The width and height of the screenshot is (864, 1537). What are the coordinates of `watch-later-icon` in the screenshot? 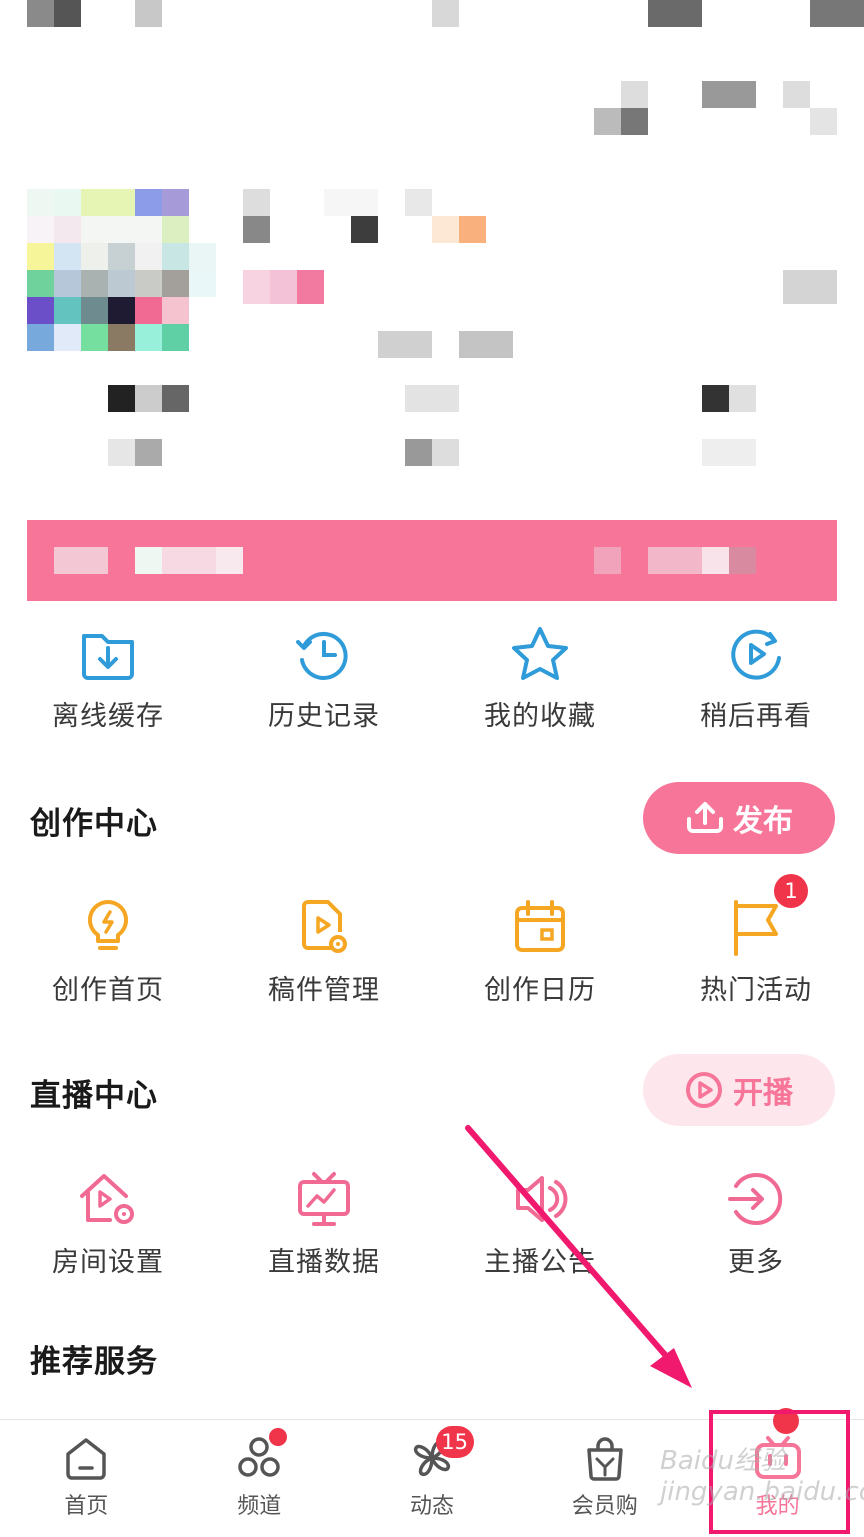 It's located at (756, 654).